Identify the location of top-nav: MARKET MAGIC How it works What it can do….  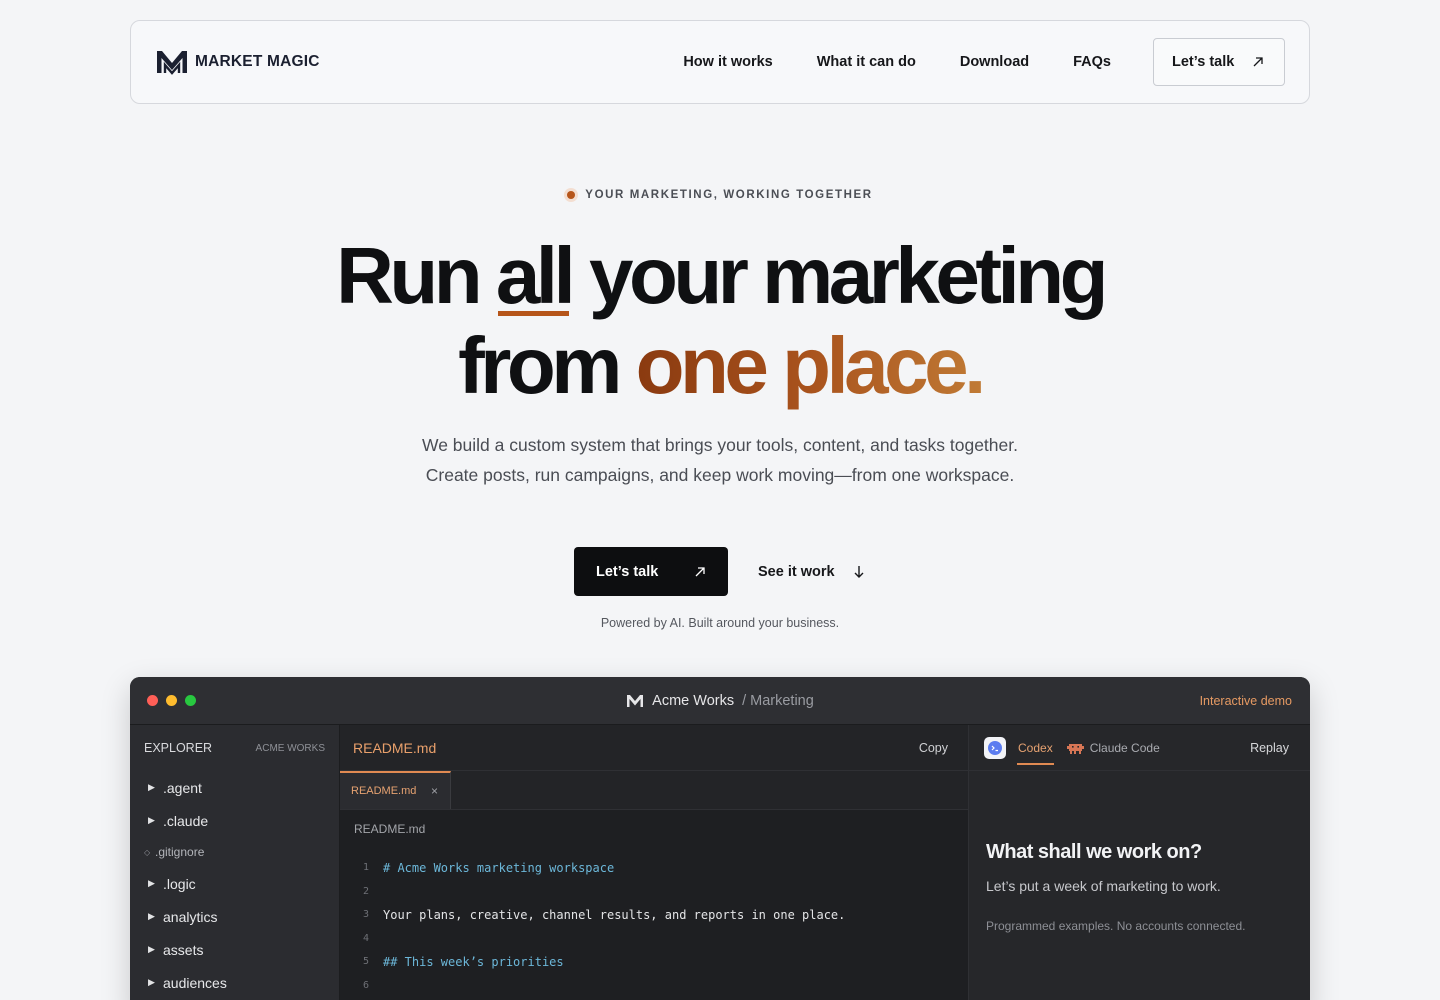
(720, 62).